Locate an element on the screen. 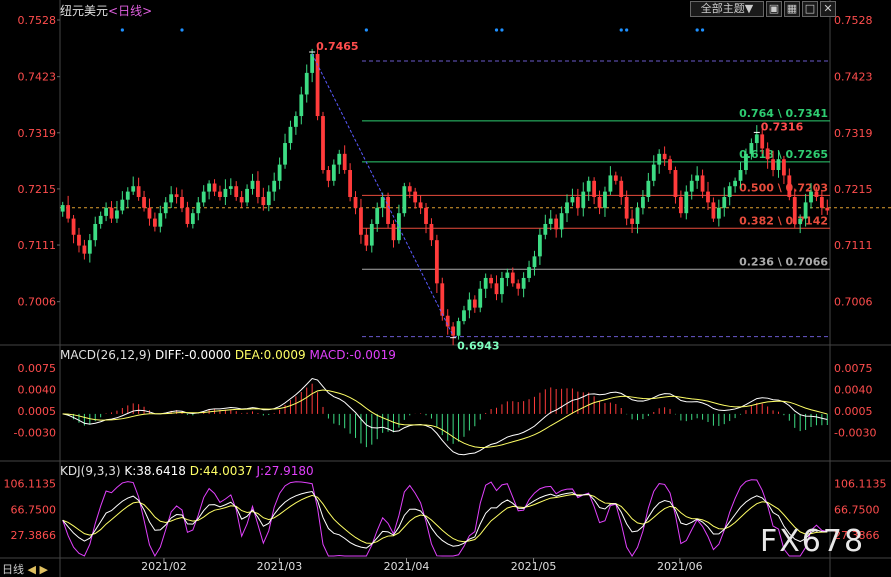 Image resolution: width=891 pixels, height=577 pixels. x-tick-label: 2021/03 is located at coordinates (280, 566).